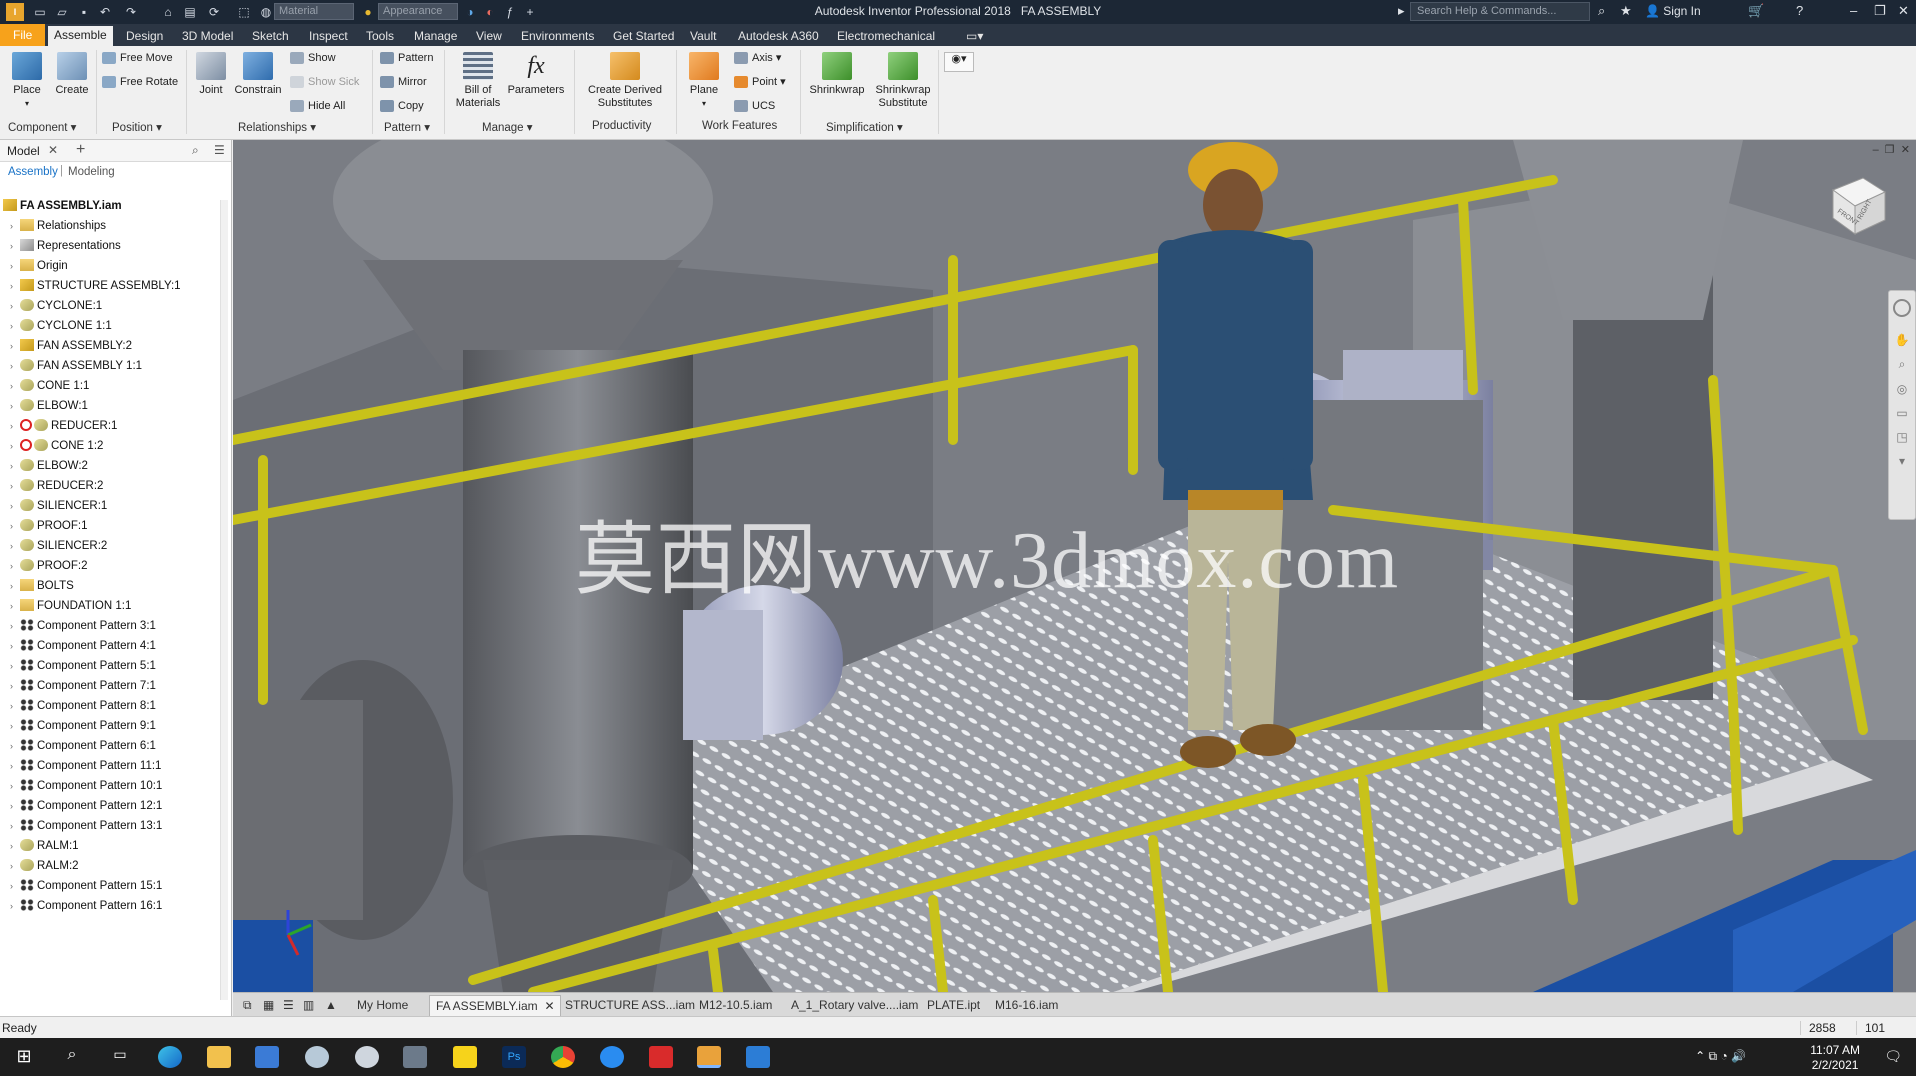 This screenshot has width=1916, height=1076. I want to click on show-button: Show, so click(313, 58).